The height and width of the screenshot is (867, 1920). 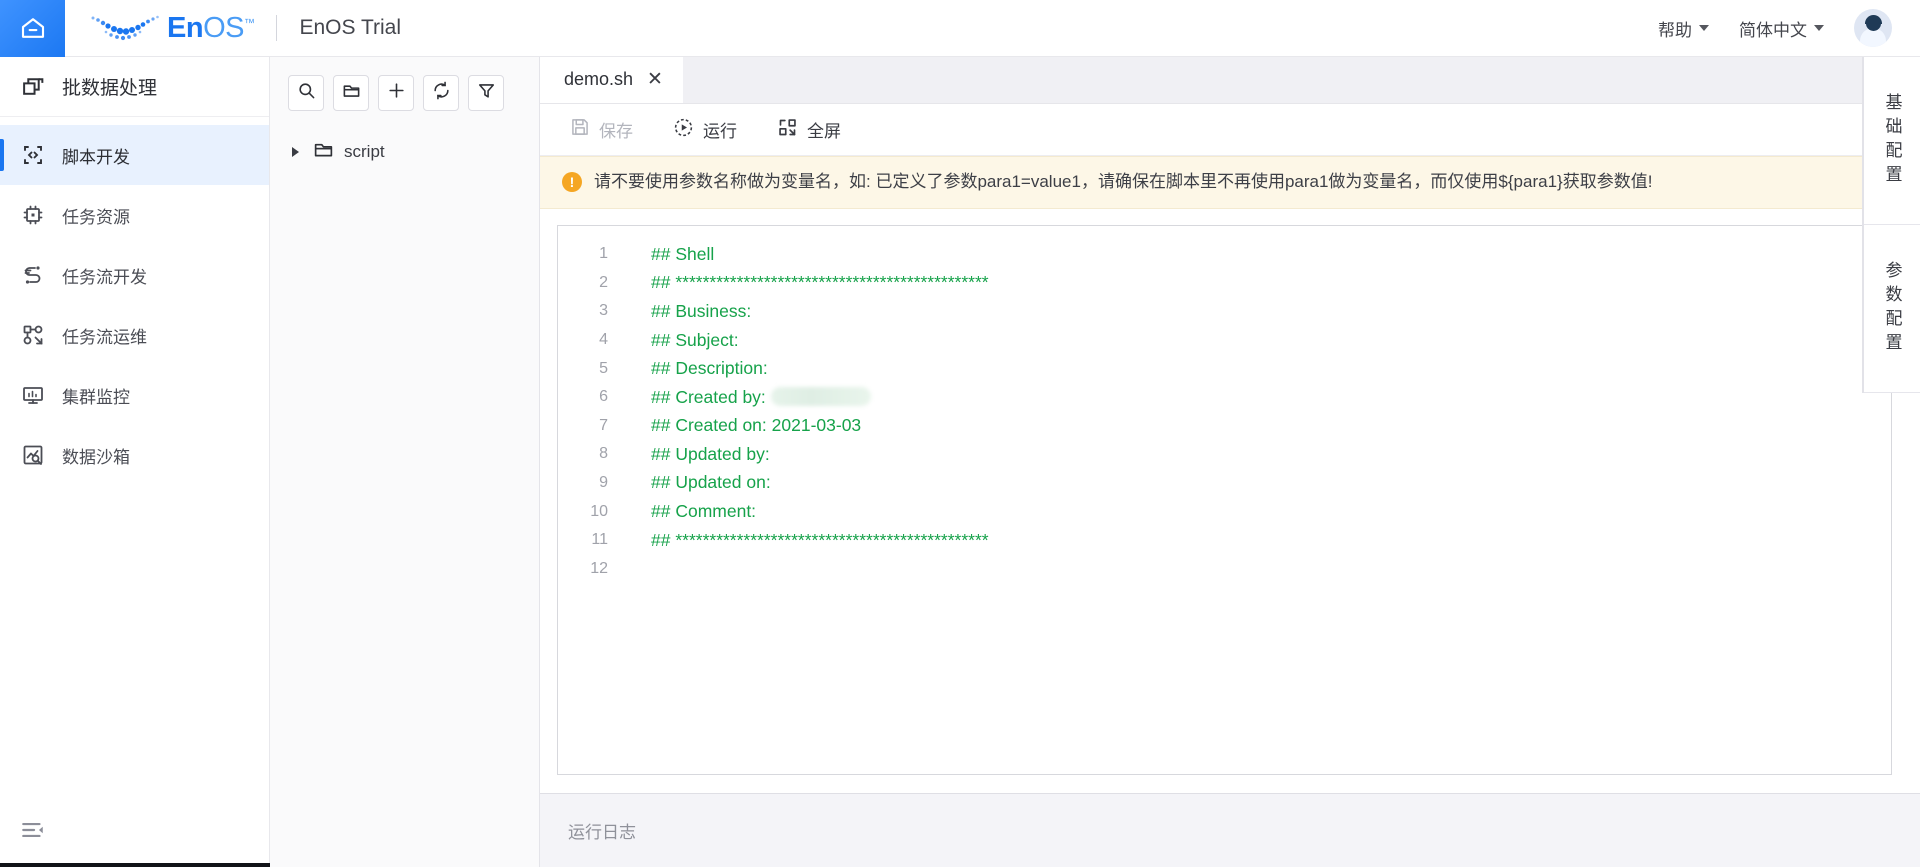 What do you see at coordinates (1224, 511) in the screenshot?
I see `code-line: 10 ## Comment:` at bounding box center [1224, 511].